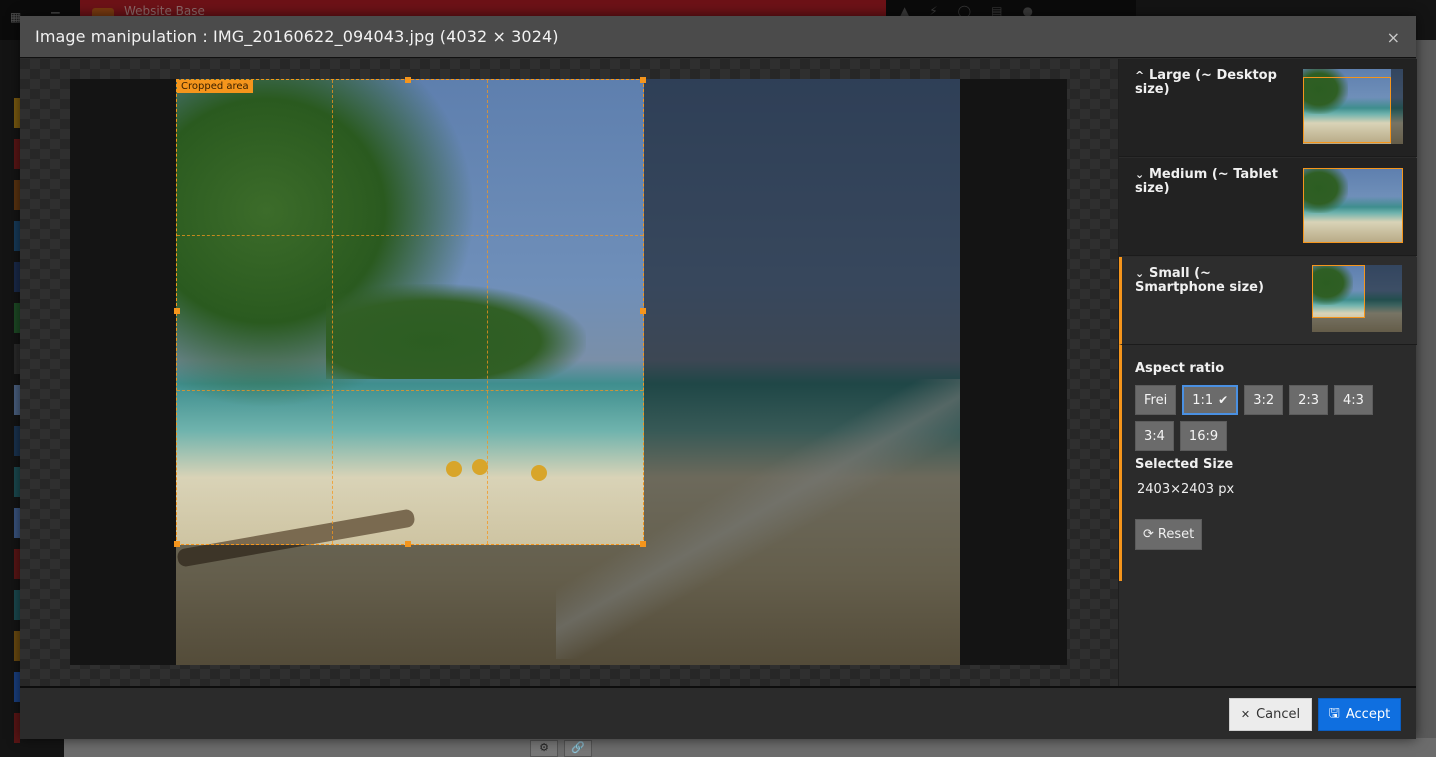 This screenshot has height=757, width=1436. Describe the element at coordinates (544, 748) in the screenshot. I see `background-tool-icon: ⚙` at that location.